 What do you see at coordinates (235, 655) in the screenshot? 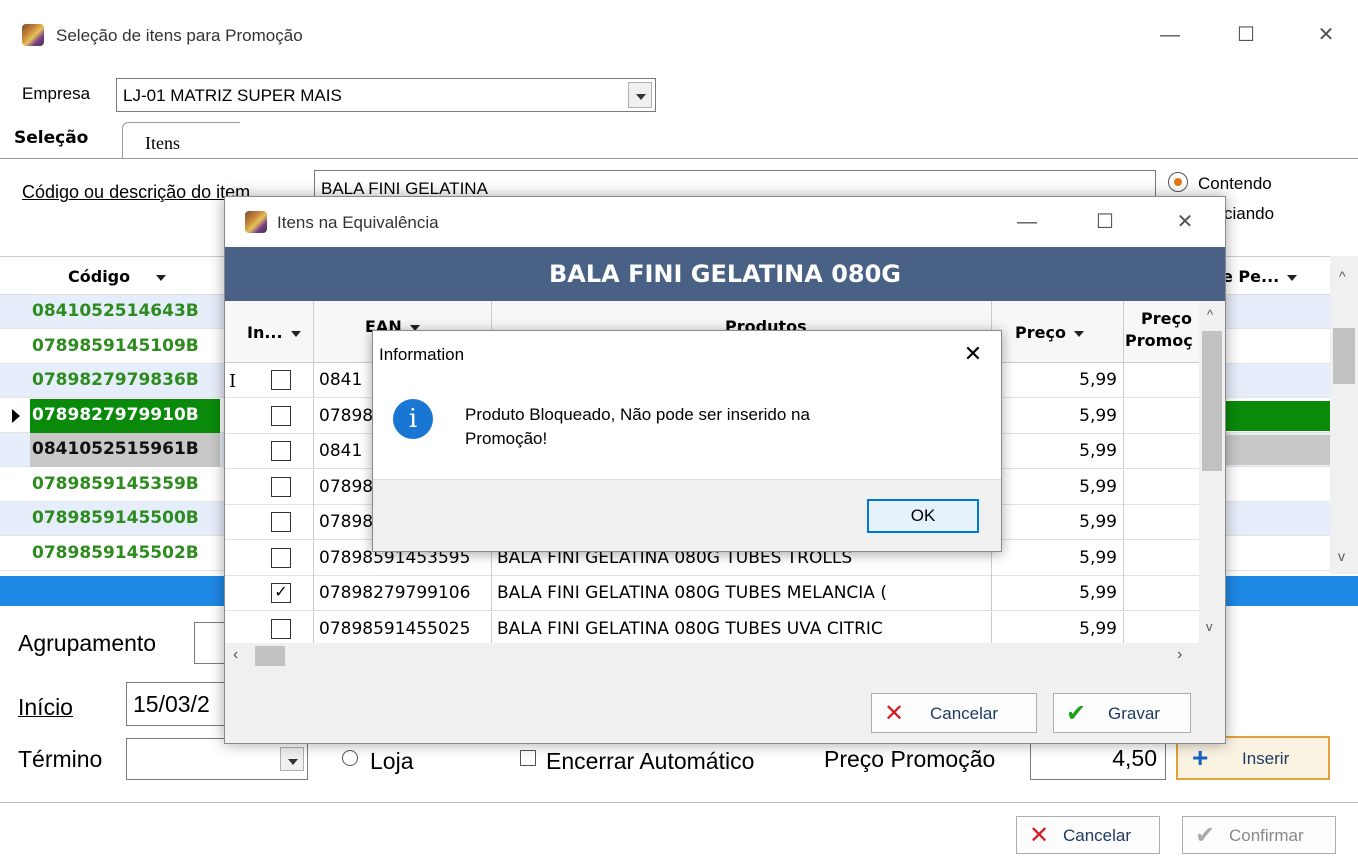
I see `scroll-left-icon: ‹` at bounding box center [235, 655].